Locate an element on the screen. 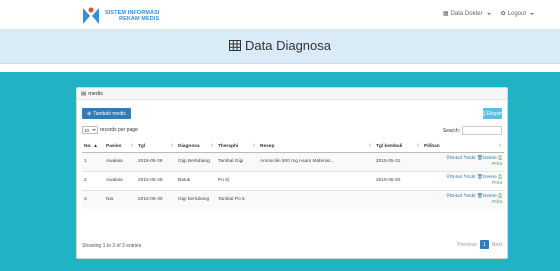 The width and height of the screenshot is (560, 271). cell-theraphi: Po 6) is located at coordinates (237, 180).